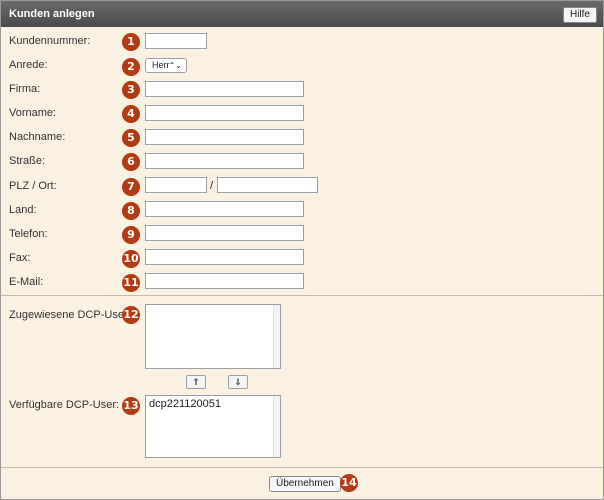  I want to click on submit-button: Übernehmen, so click(305, 484).